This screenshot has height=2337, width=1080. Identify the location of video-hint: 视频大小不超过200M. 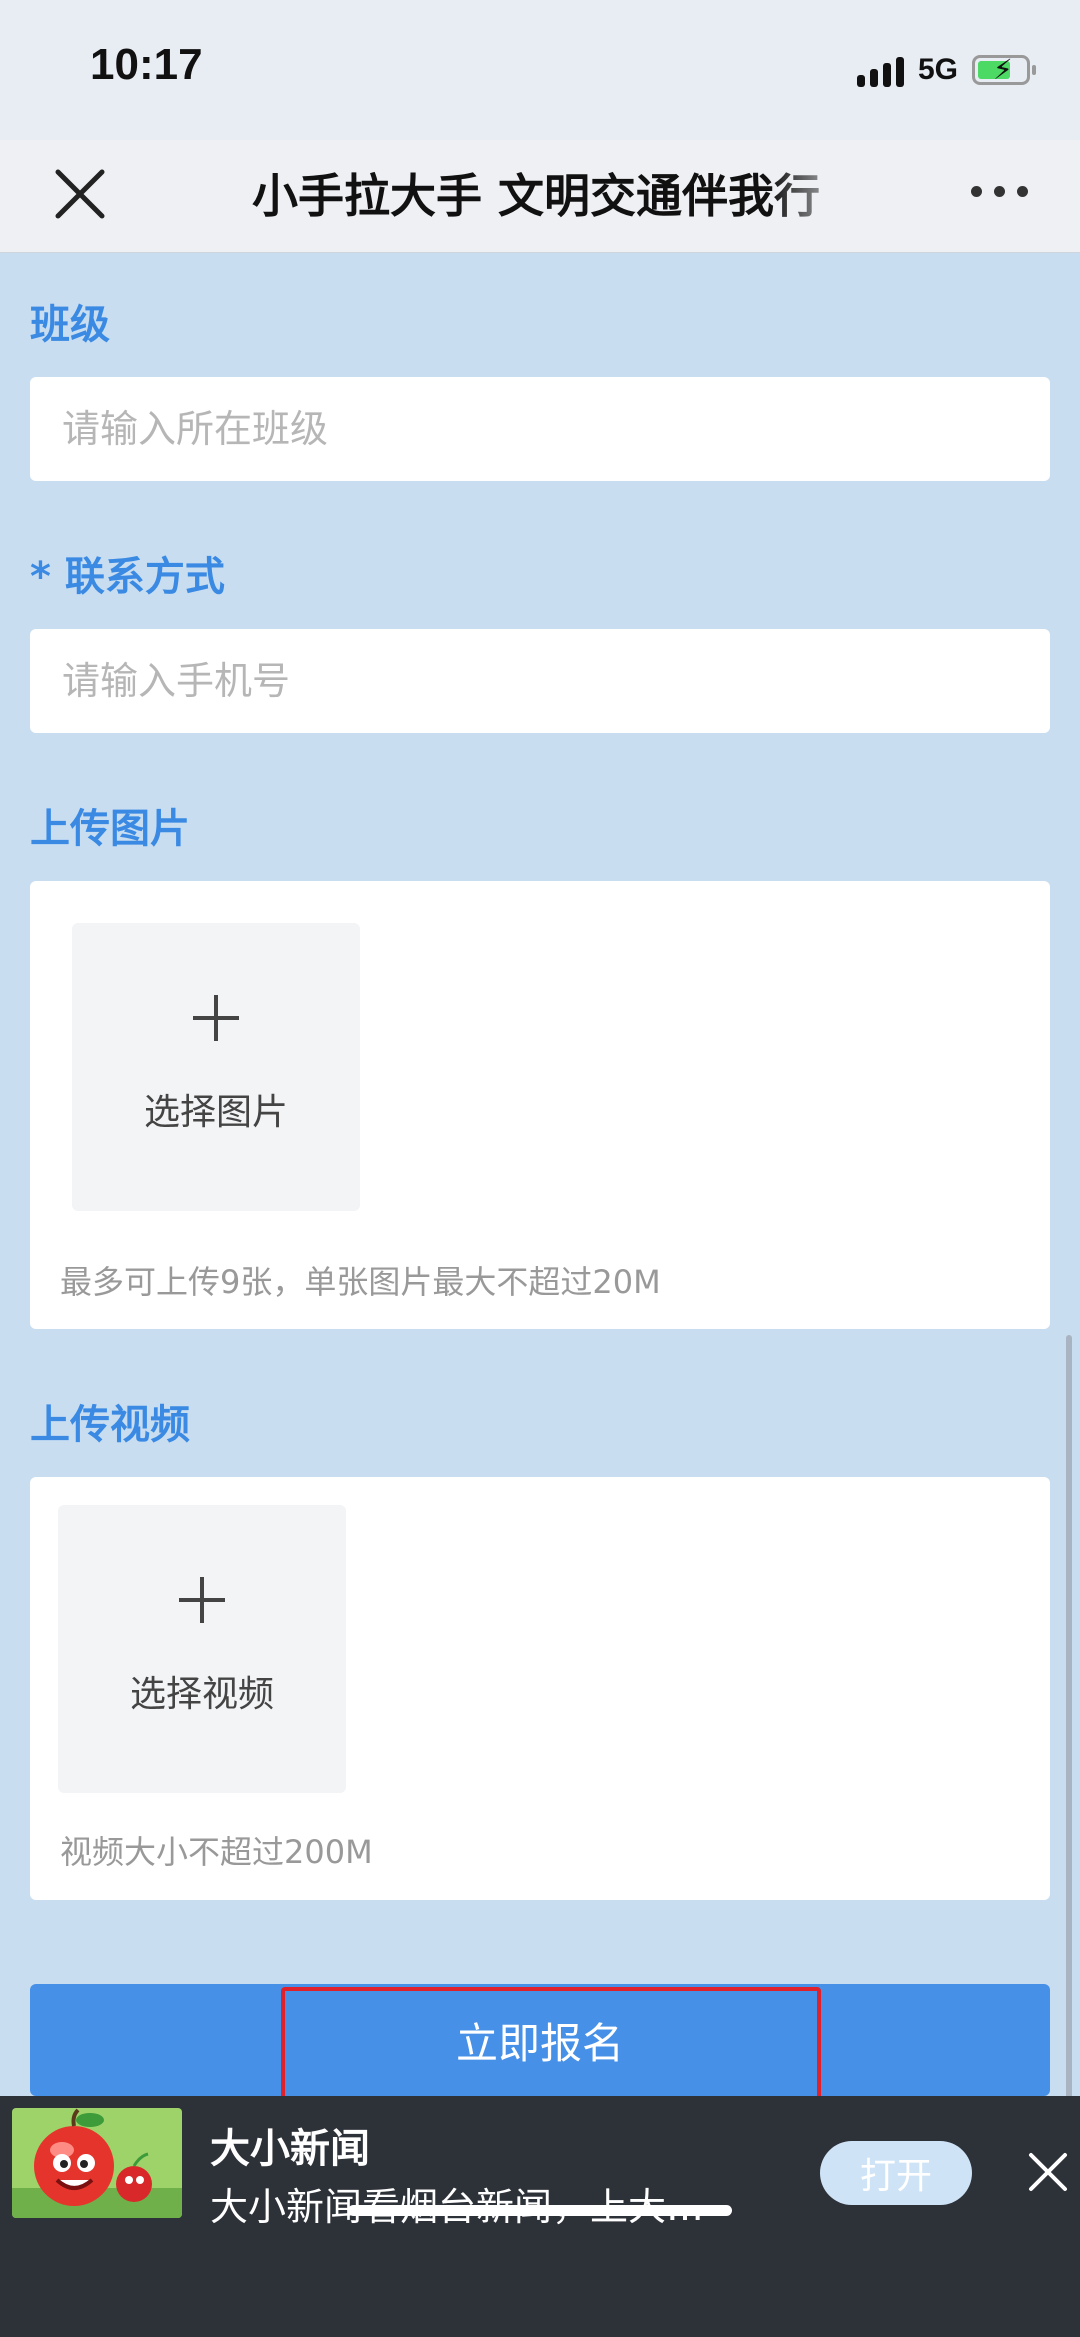
(216, 1852).